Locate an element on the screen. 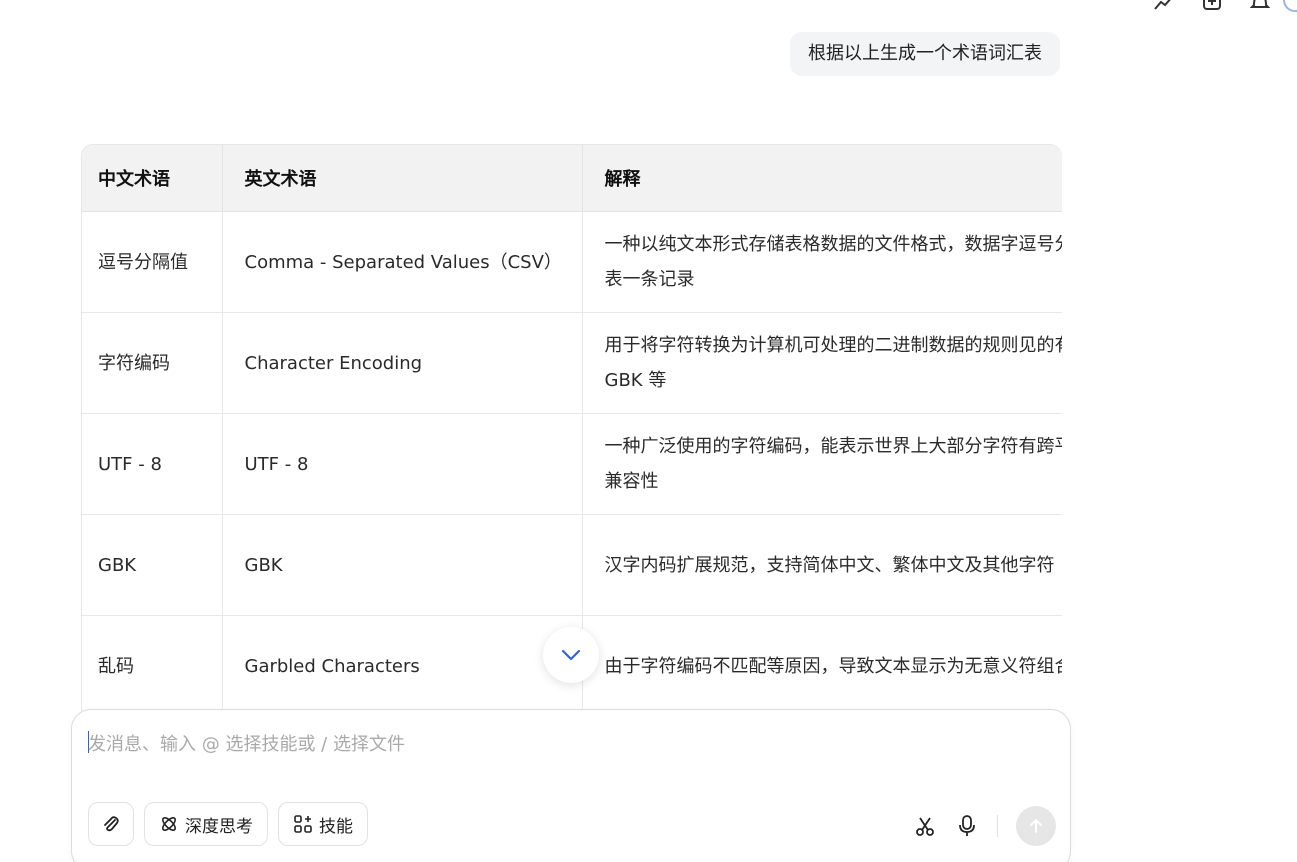 This screenshot has width=1297, height=862. table-row: GBK GBK 汉字内码扩展规范，支持简体中文、繁体中文及其他字符 is located at coordinates (572, 565).